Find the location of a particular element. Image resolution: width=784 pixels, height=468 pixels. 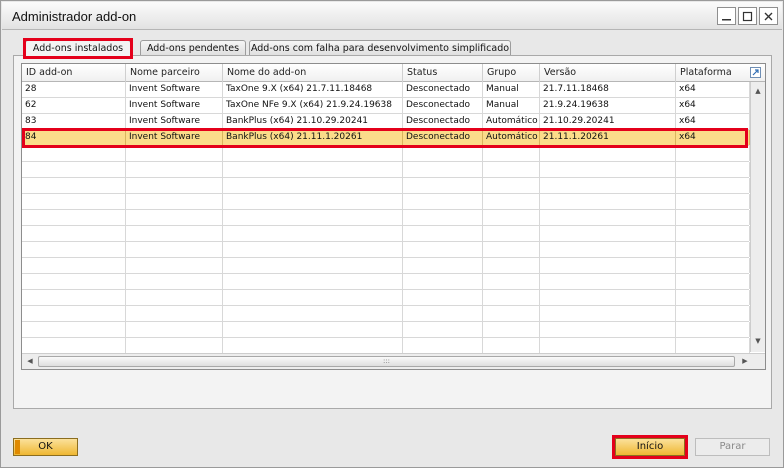

button-accent is located at coordinates (17, 447).